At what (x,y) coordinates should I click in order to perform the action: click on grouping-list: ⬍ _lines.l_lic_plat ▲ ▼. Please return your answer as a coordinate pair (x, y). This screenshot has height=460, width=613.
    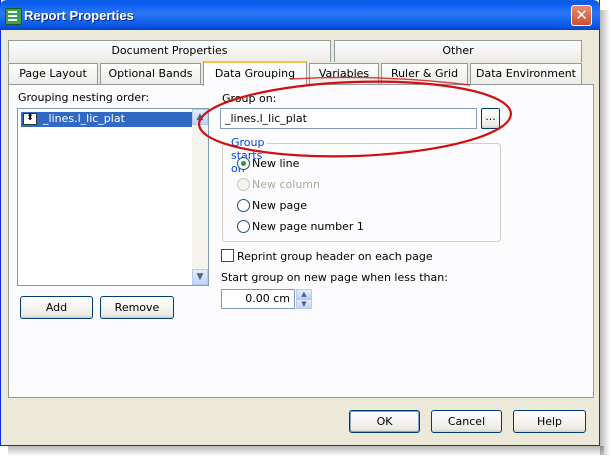
    Looking at the image, I should click on (113, 197).